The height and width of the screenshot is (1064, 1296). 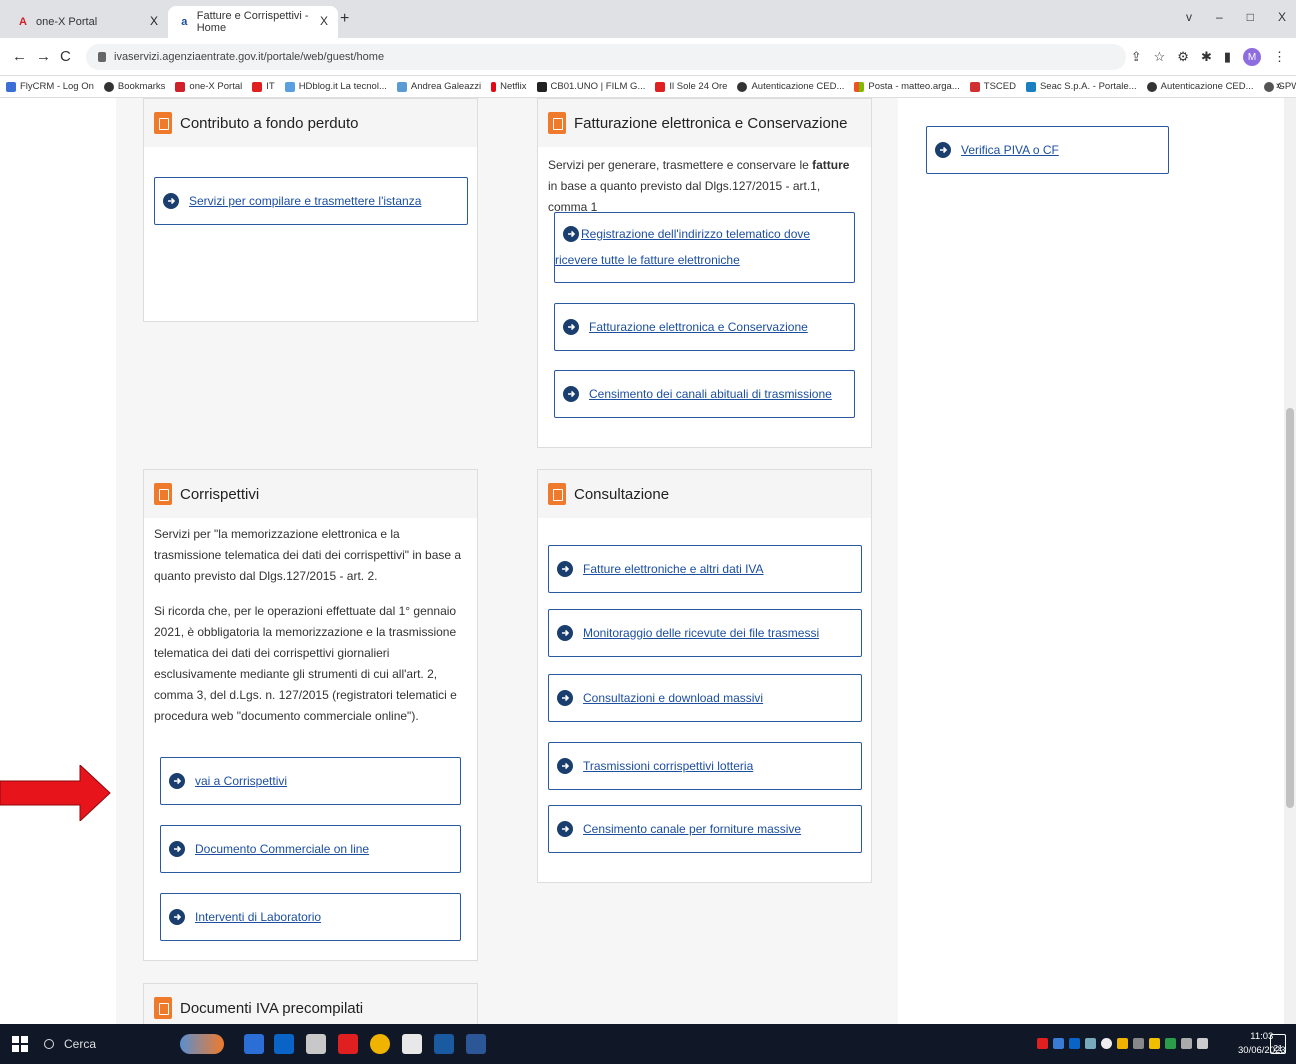 What do you see at coordinates (282, 849) in the screenshot?
I see `link-text: Documento Commerciale on line` at bounding box center [282, 849].